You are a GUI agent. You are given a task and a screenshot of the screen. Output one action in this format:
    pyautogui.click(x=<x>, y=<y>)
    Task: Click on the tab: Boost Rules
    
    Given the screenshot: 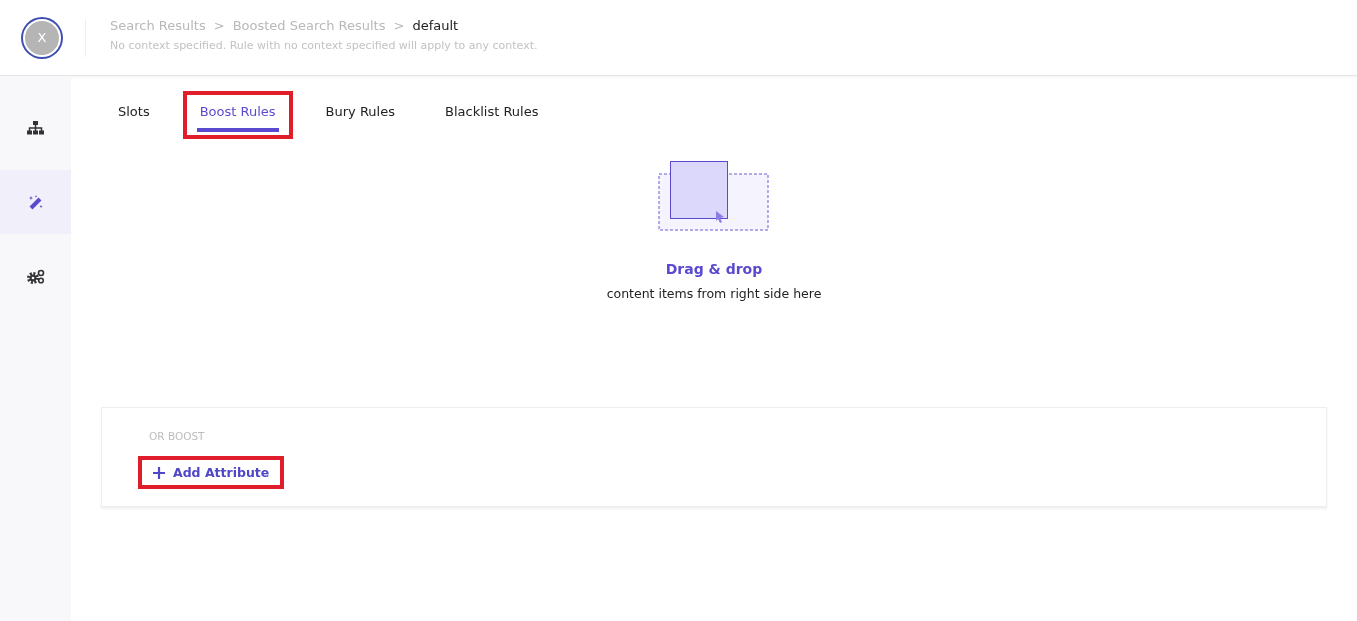 What is the action you would take?
    pyautogui.click(x=237, y=115)
    